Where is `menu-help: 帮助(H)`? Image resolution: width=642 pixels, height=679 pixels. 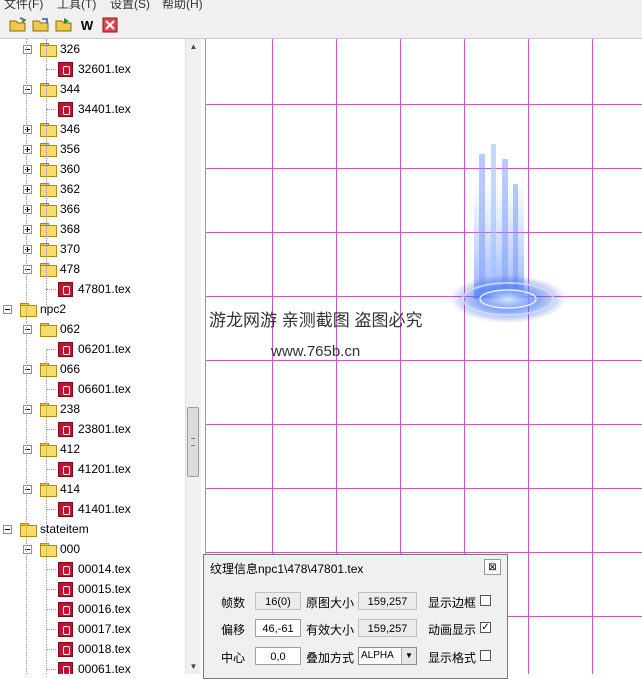 menu-help: 帮助(H) is located at coordinates (182, 6).